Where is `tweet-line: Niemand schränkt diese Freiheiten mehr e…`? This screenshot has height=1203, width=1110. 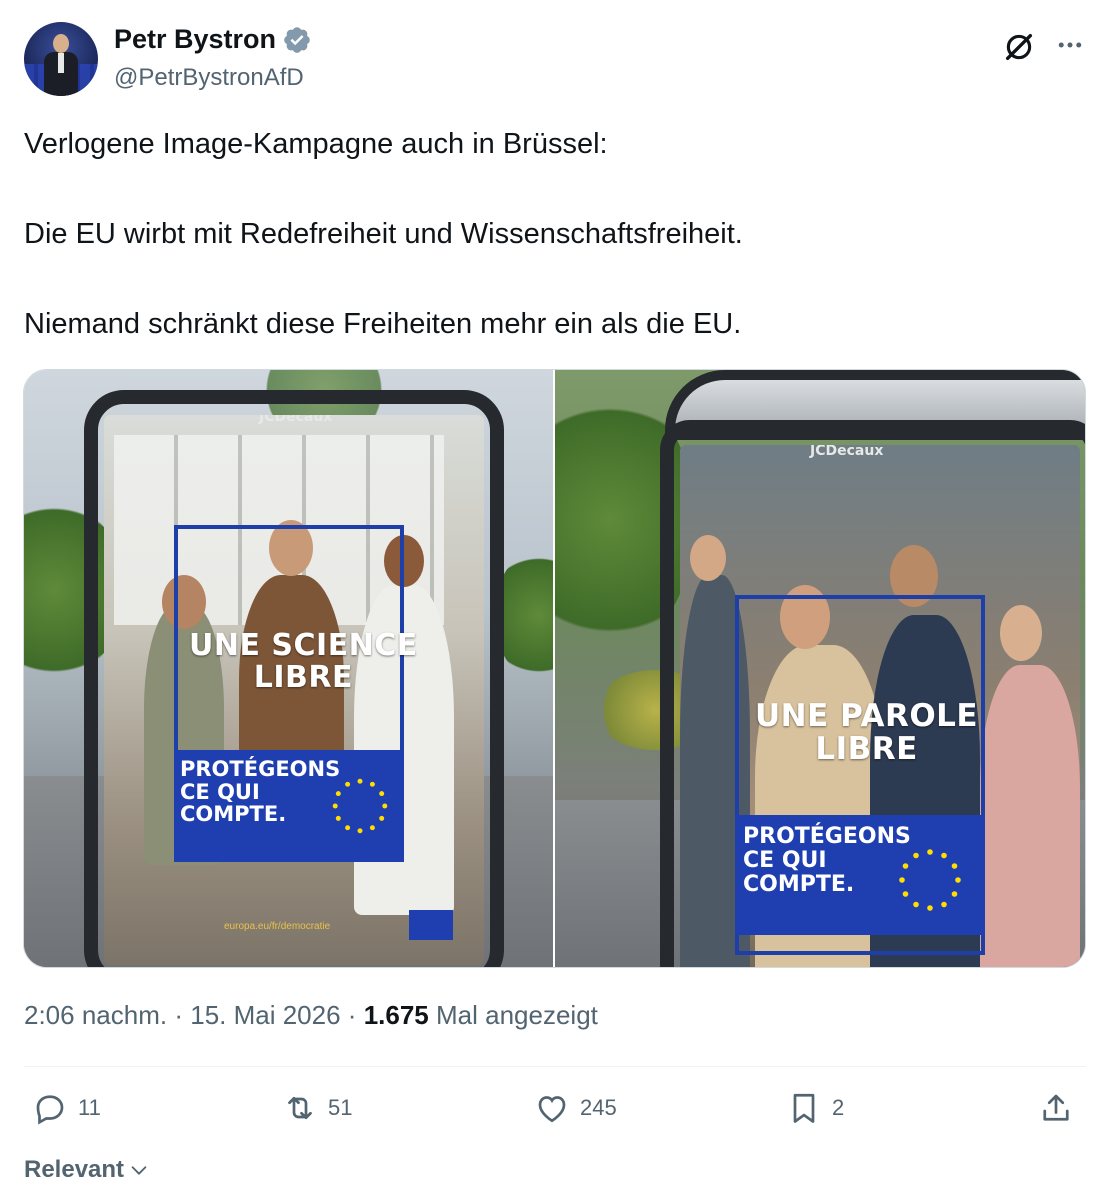
tweet-line: Niemand schränkt diese Freiheiten mehr e… is located at coordinates (383, 324).